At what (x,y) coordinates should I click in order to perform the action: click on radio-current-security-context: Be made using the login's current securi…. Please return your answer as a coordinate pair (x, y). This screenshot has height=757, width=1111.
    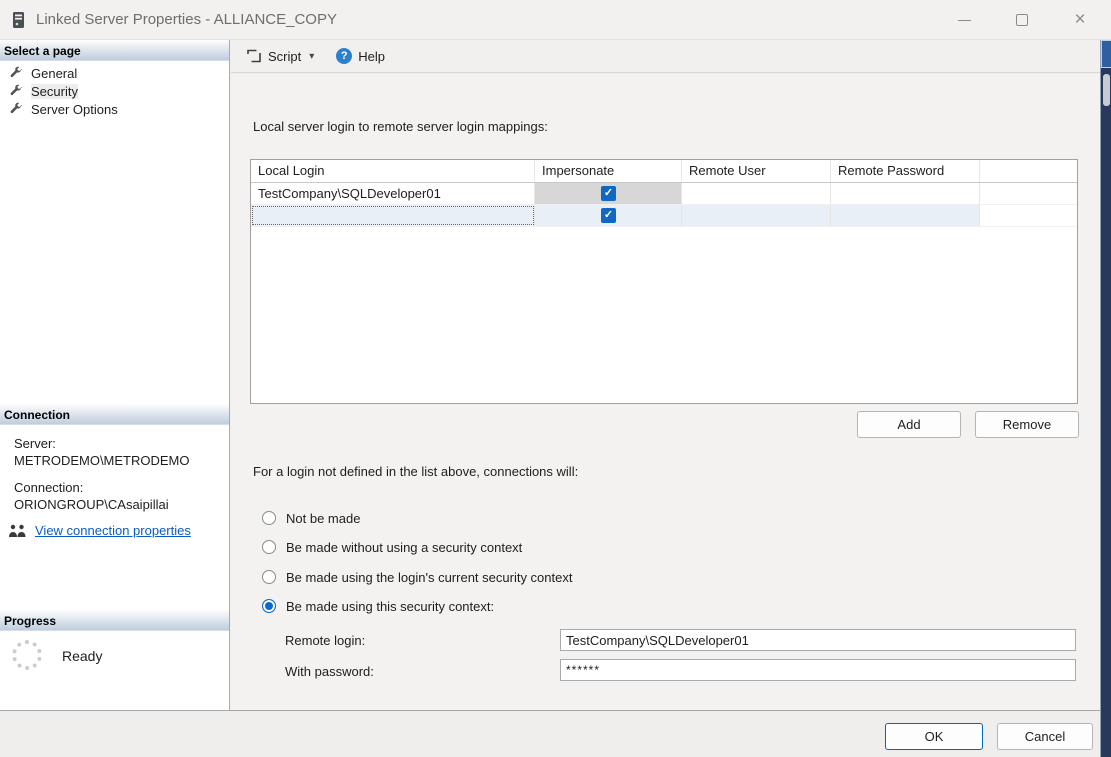
    Looking at the image, I should click on (417, 577).